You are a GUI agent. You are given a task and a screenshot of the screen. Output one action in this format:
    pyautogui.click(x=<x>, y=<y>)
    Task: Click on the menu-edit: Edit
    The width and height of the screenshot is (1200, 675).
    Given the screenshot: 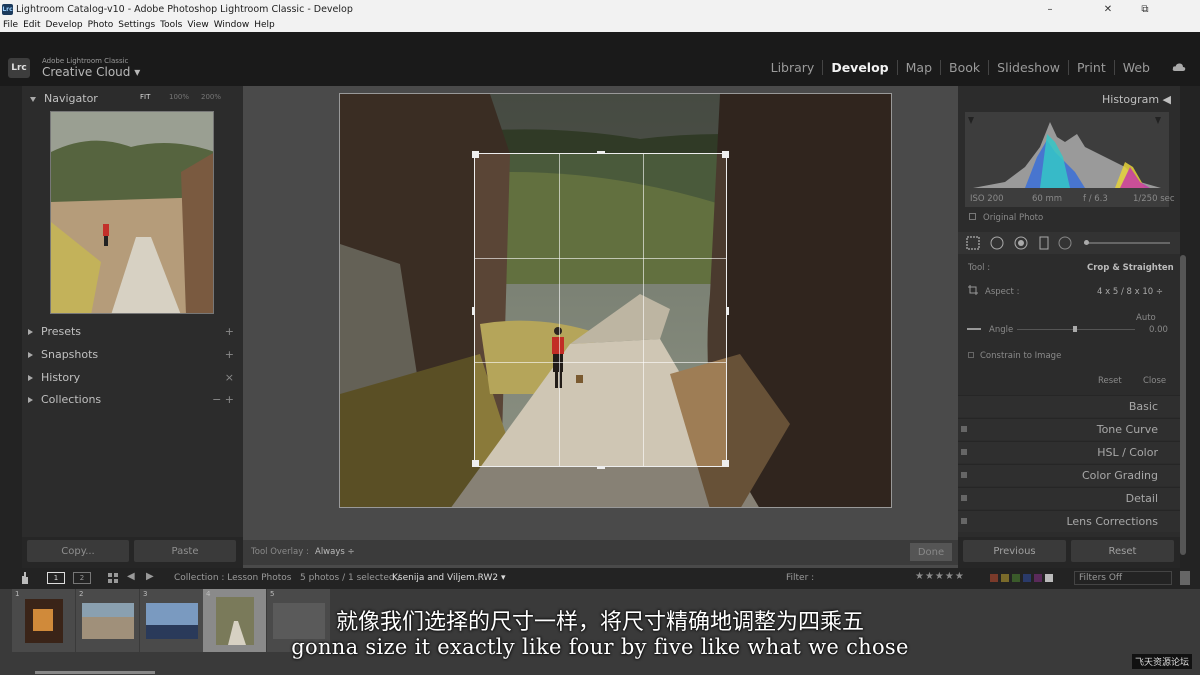 What is the action you would take?
    pyautogui.click(x=31, y=25)
    